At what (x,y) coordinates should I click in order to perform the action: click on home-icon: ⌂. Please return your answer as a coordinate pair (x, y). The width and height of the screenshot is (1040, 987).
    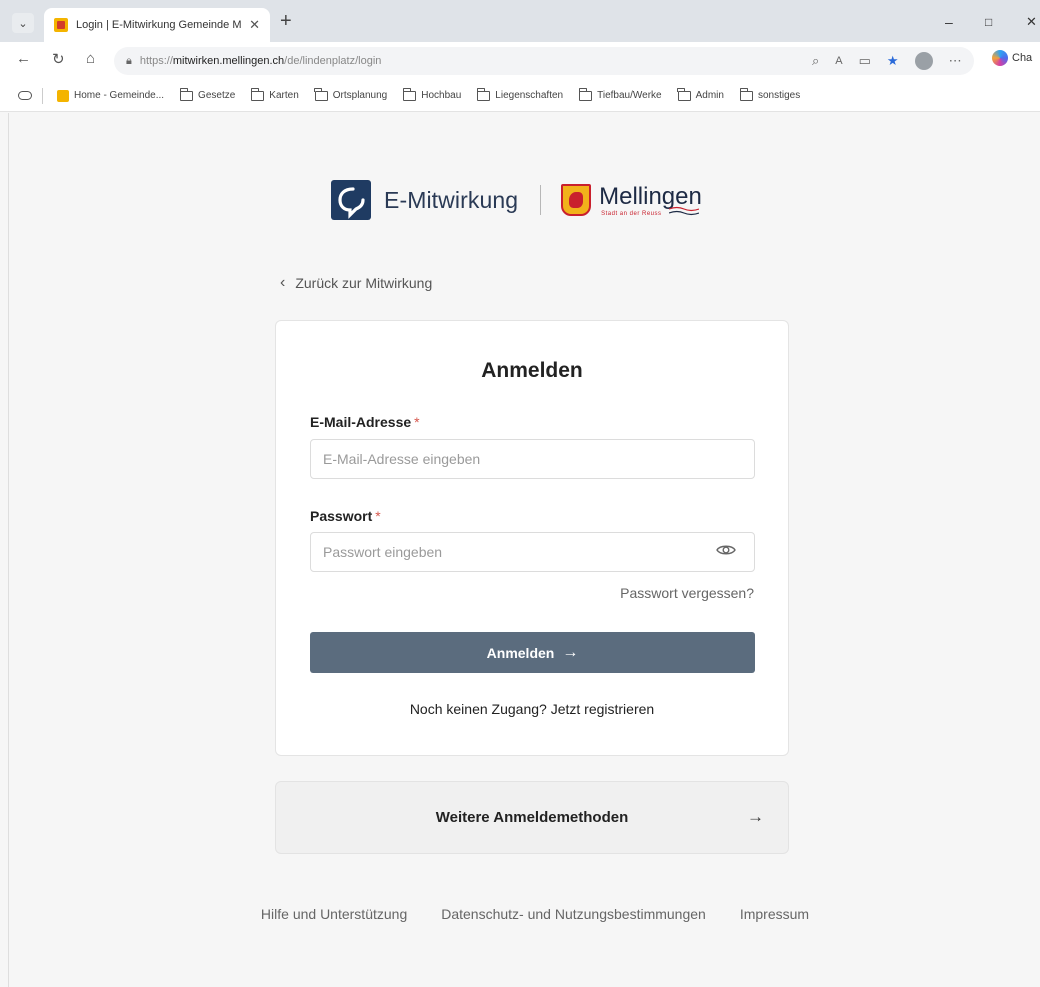
    Looking at the image, I should click on (90, 58).